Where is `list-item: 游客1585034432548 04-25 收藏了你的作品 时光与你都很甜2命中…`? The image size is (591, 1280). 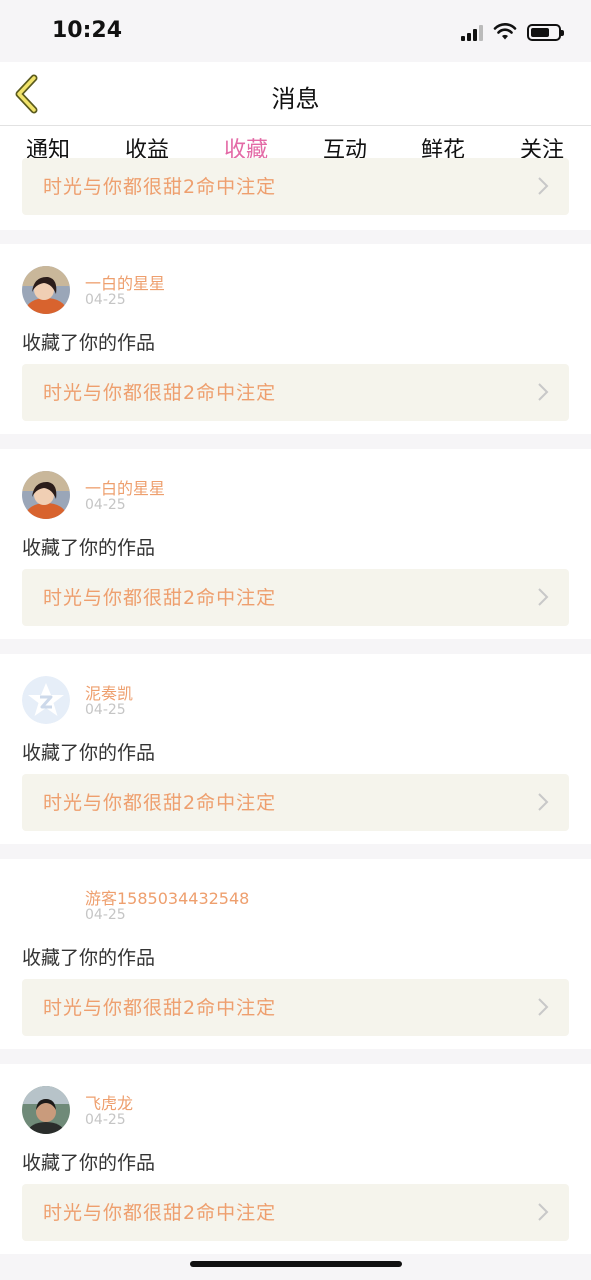
list-item: 游客1585034432548 04-25 收藏了你的作品 时光与你都很甜2命中… is located at coordinates (295, 954).